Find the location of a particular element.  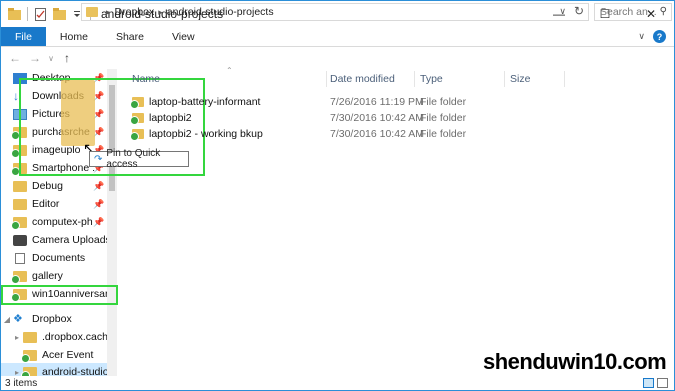

nav-item-documents: Documents is located at coordinates (59, 258).